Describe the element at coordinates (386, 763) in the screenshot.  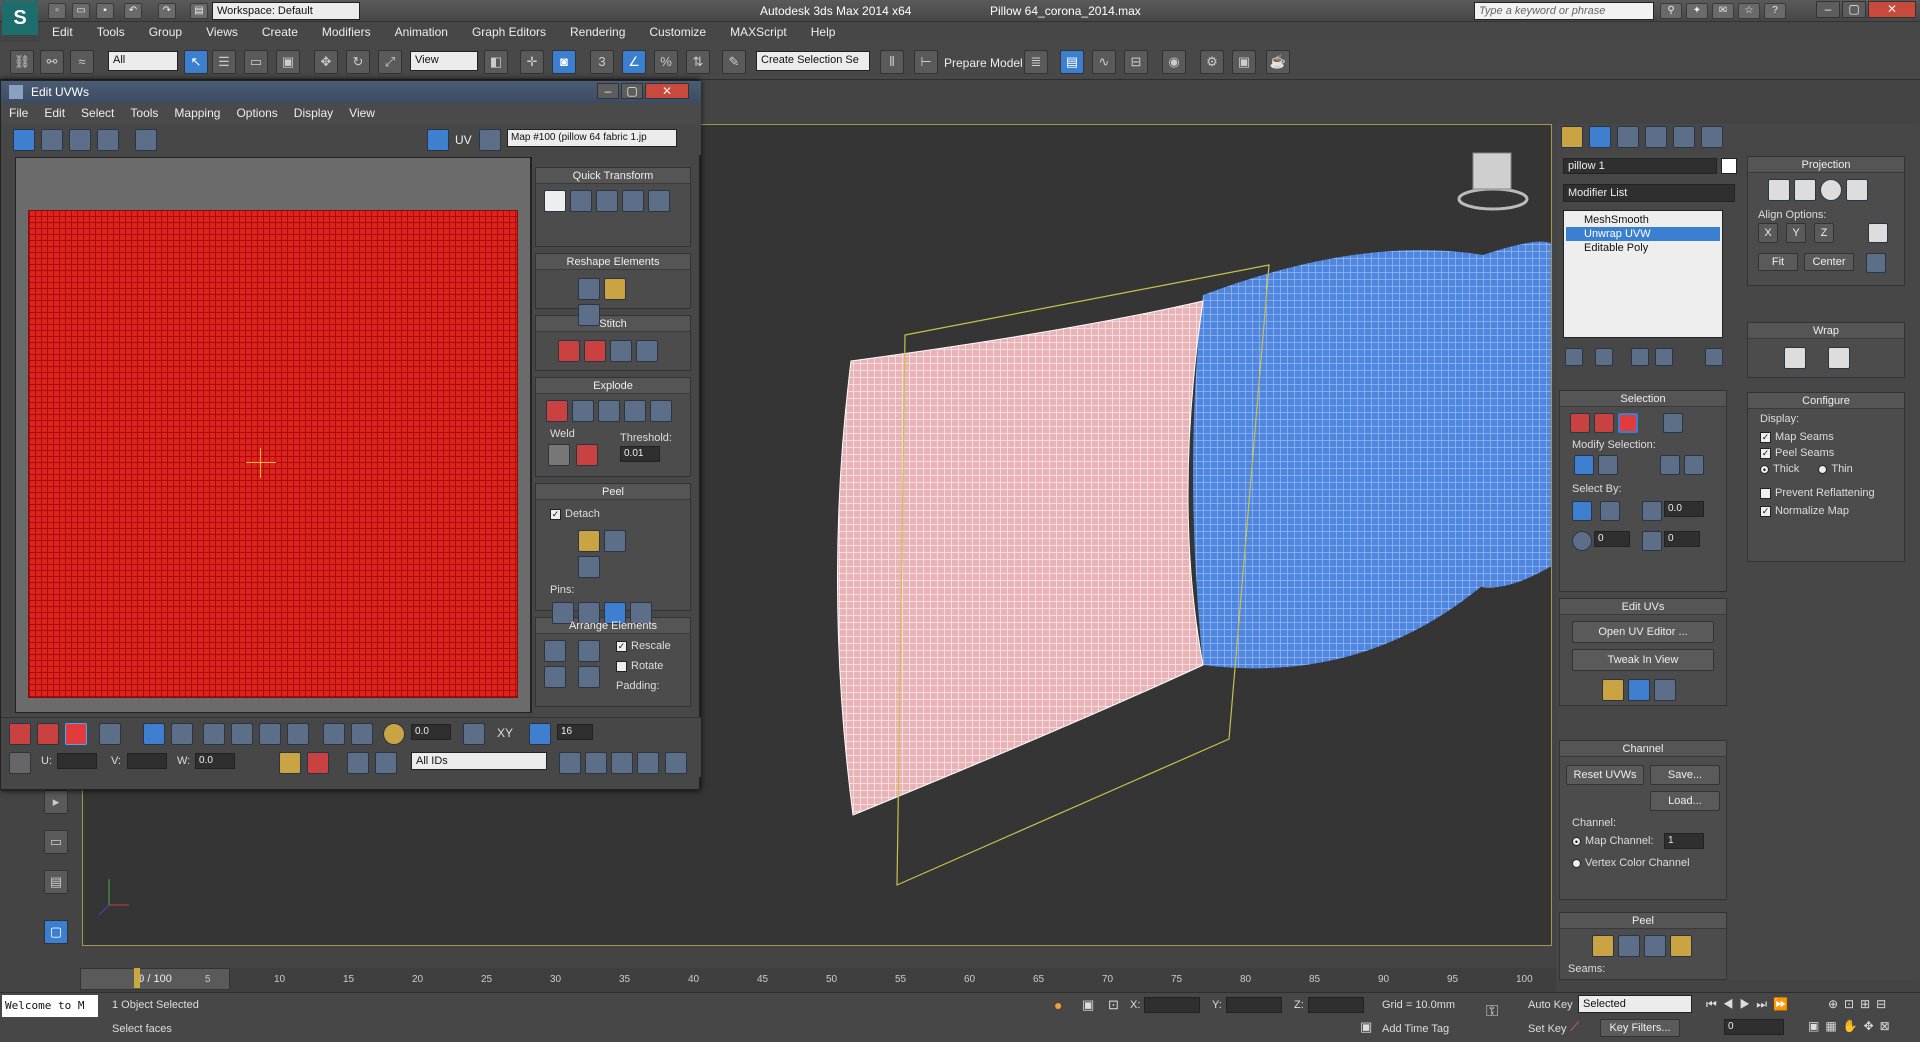
I see `filter-icon` at that location.